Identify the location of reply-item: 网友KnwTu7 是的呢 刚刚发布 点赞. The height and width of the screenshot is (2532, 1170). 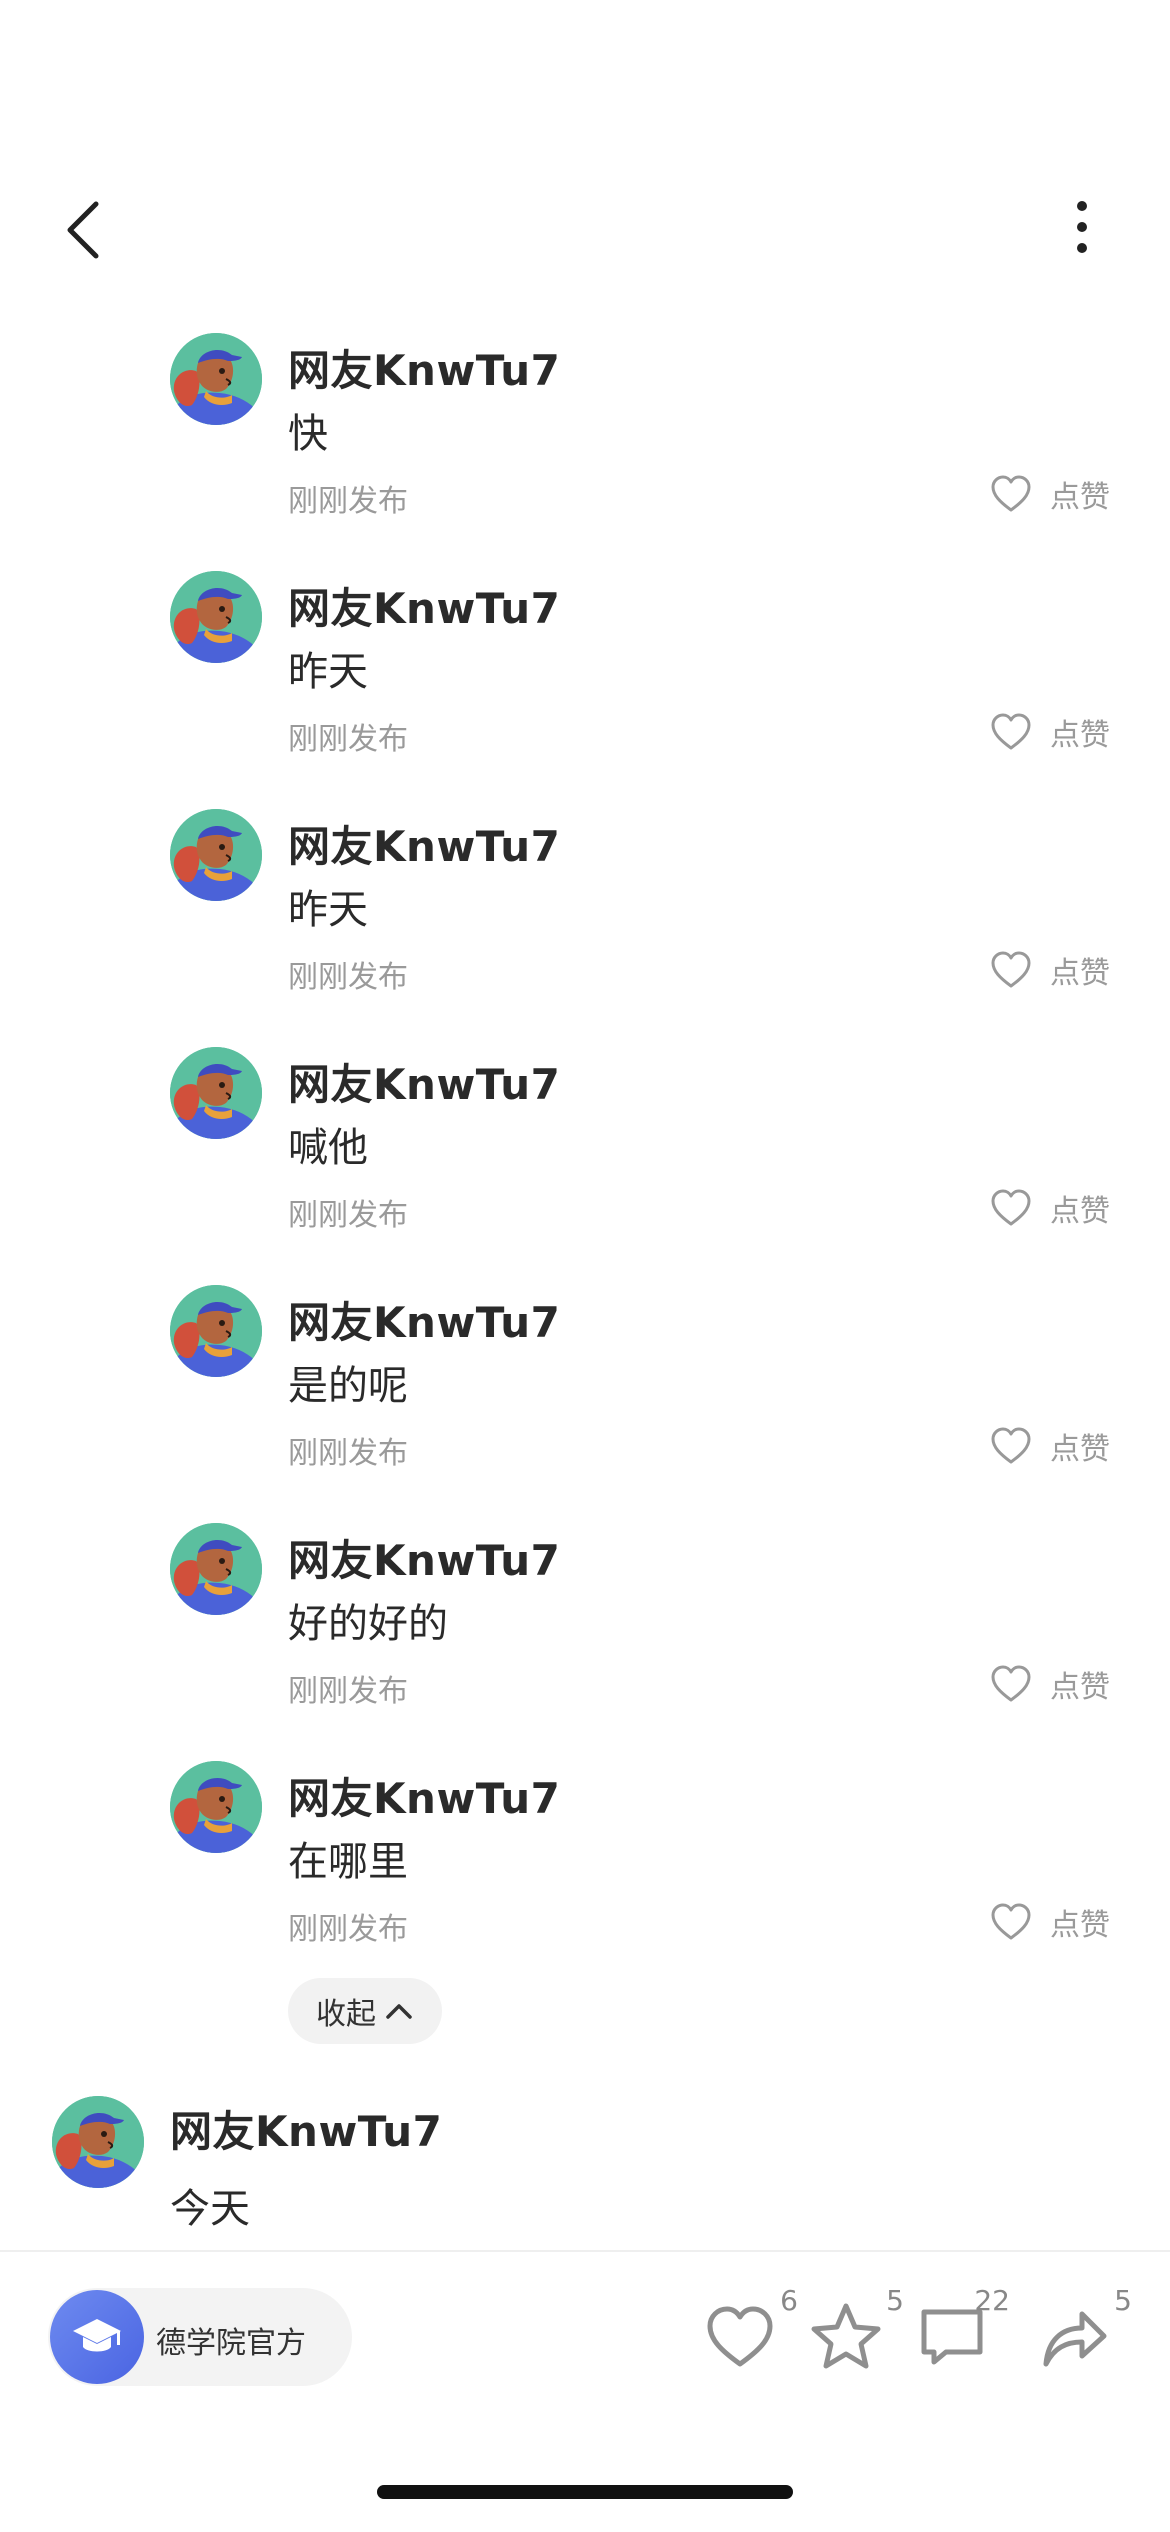
(585, 1404).